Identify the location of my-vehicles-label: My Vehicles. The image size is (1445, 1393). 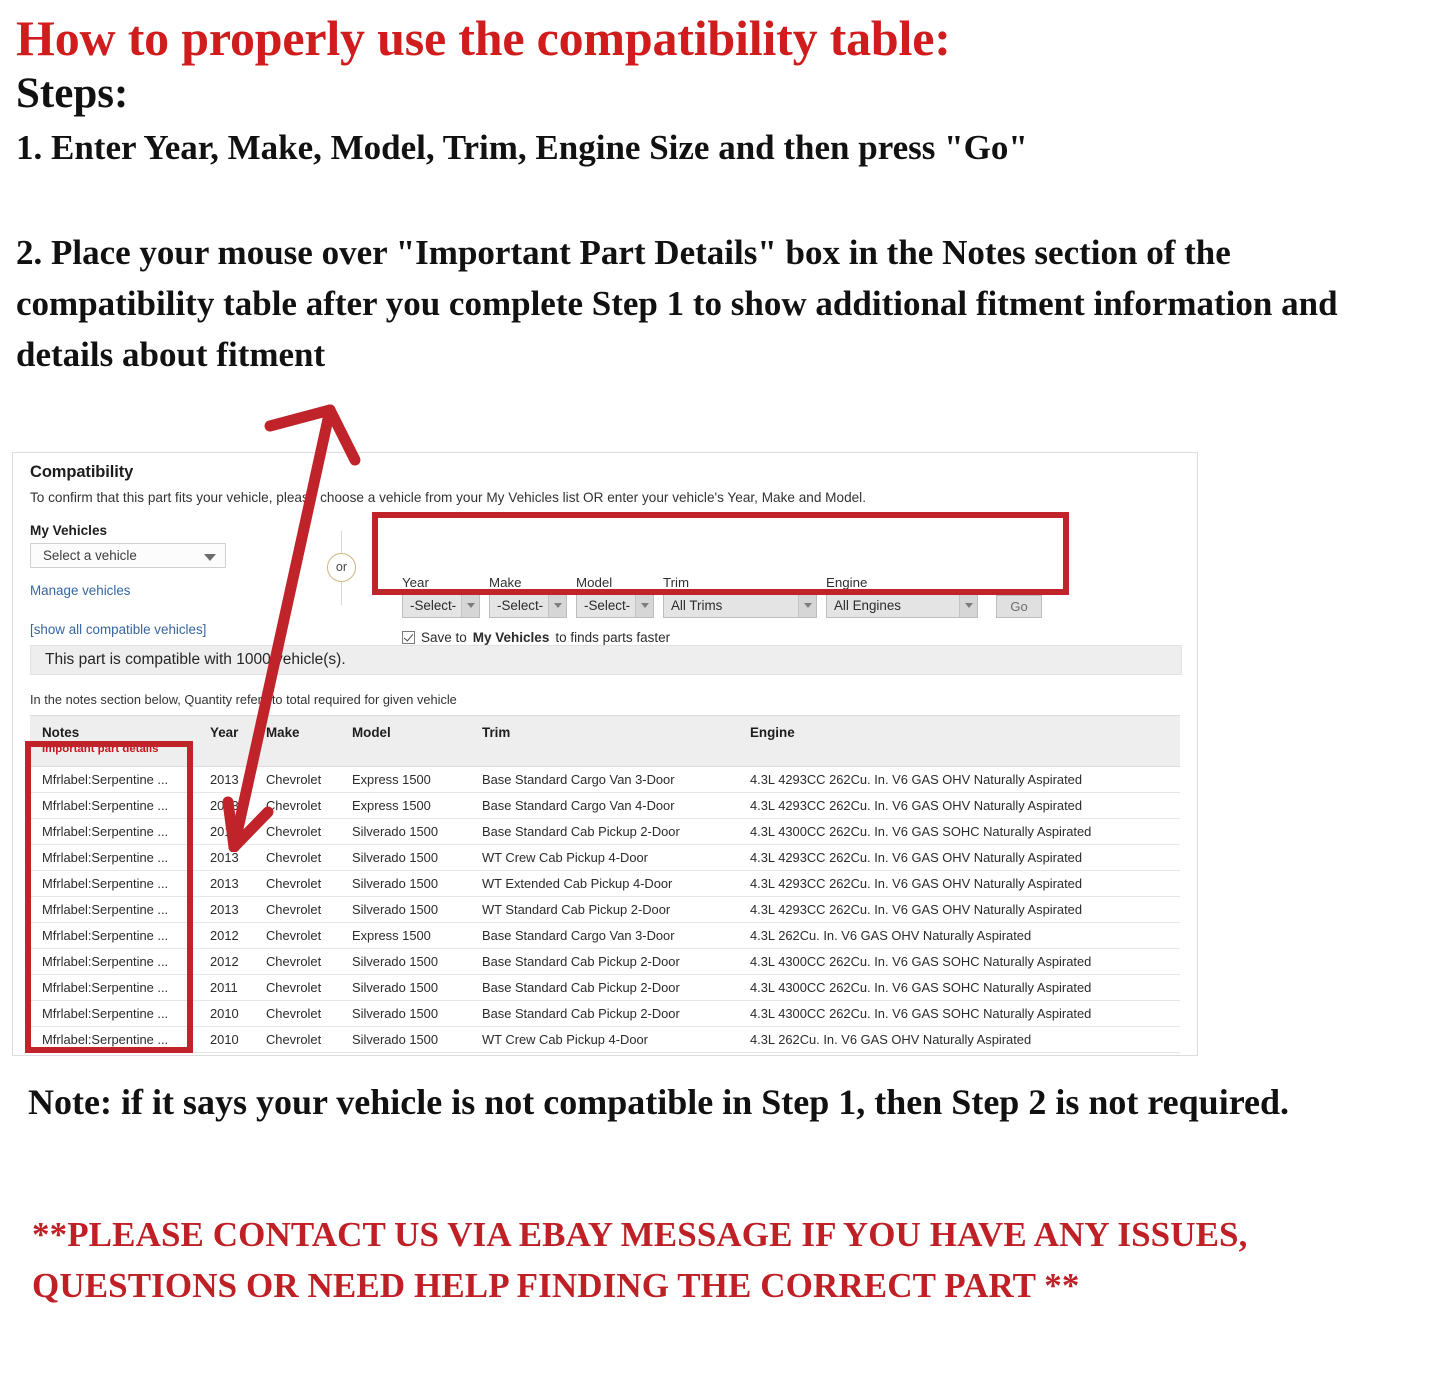
(69, 530).